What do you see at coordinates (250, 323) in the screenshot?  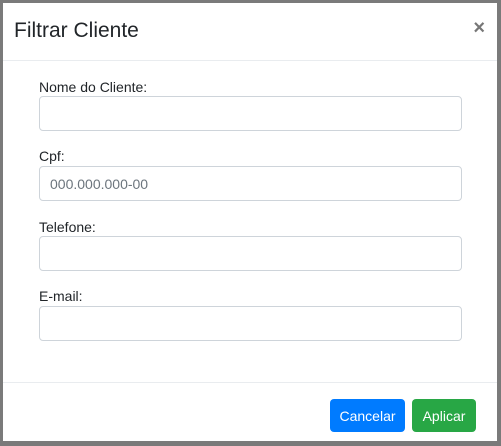 I see `email-input` at bounding box center [250, 323].